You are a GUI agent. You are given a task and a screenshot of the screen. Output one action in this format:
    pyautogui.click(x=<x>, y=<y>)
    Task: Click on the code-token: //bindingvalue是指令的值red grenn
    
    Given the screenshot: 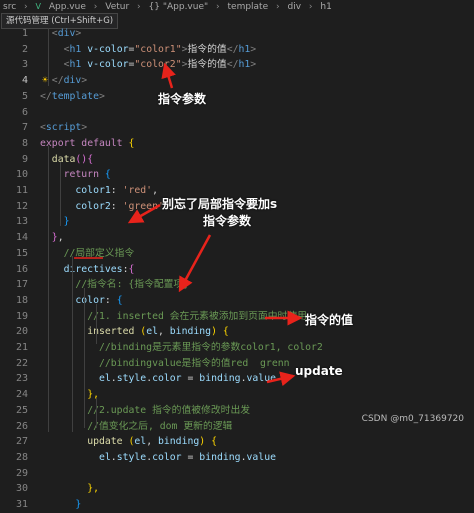 What is the action you would take?
    pyautogui.click(x=194, y=363)
    